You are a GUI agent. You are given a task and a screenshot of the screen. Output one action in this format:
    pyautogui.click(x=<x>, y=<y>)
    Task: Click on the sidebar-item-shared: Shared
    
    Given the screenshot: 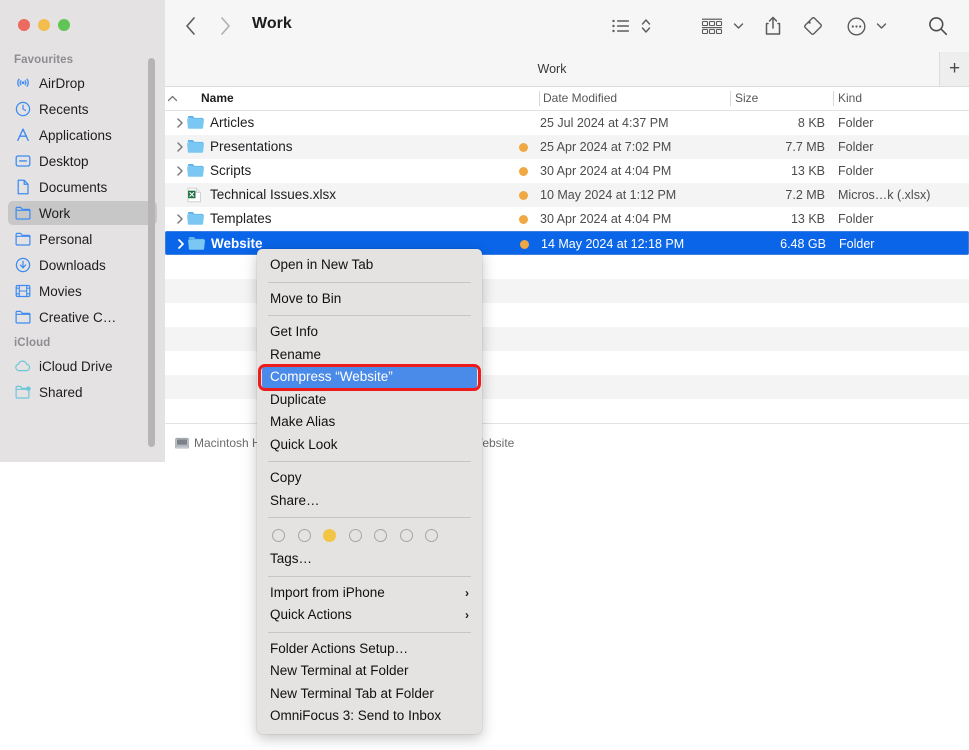 What is the action you would take?
    pyautogui.click(x=82, y=392)
    